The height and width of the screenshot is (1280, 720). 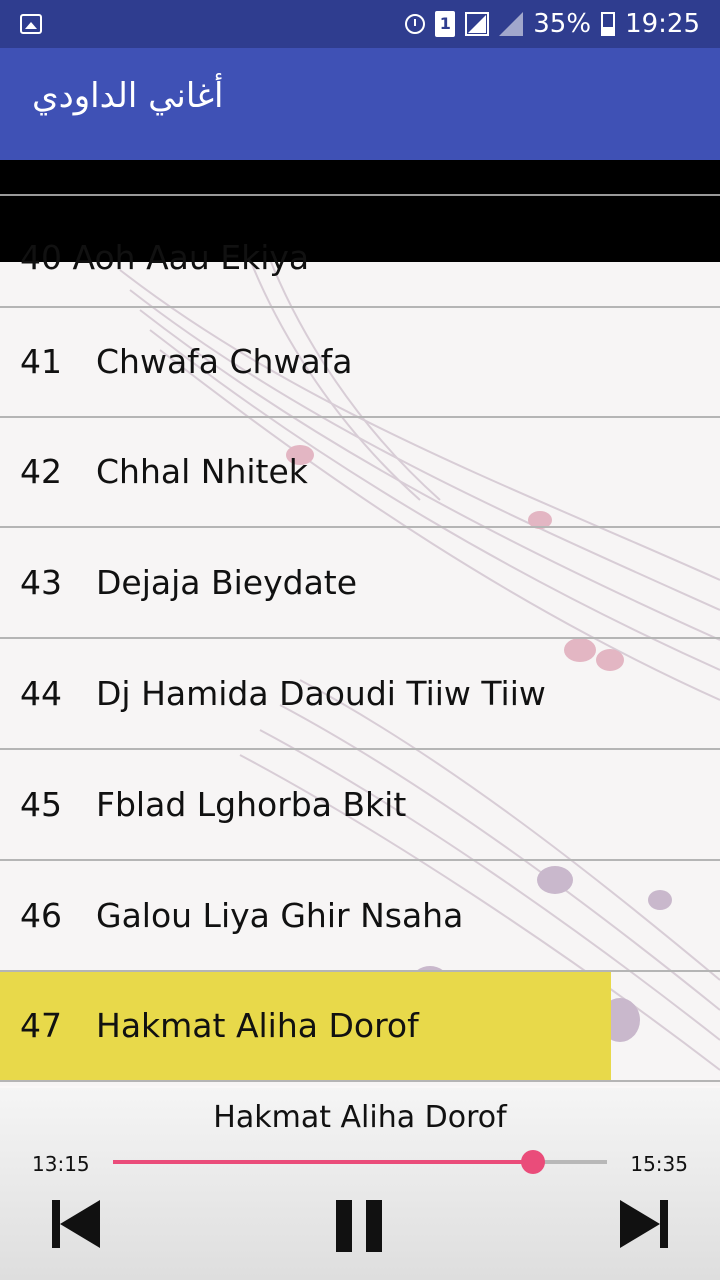 I want to click on page-title: أغاني الداودي, so click(x=128, y=96).